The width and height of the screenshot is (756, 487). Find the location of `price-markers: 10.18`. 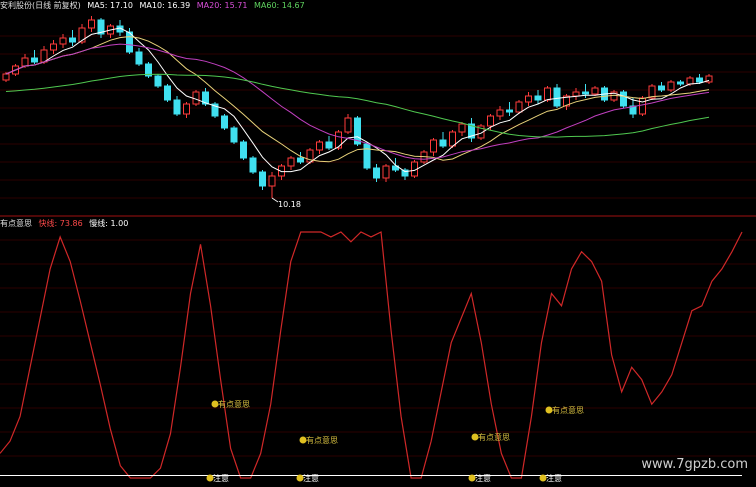

price-markers: 10.18 is located at coordinates (286, 203).